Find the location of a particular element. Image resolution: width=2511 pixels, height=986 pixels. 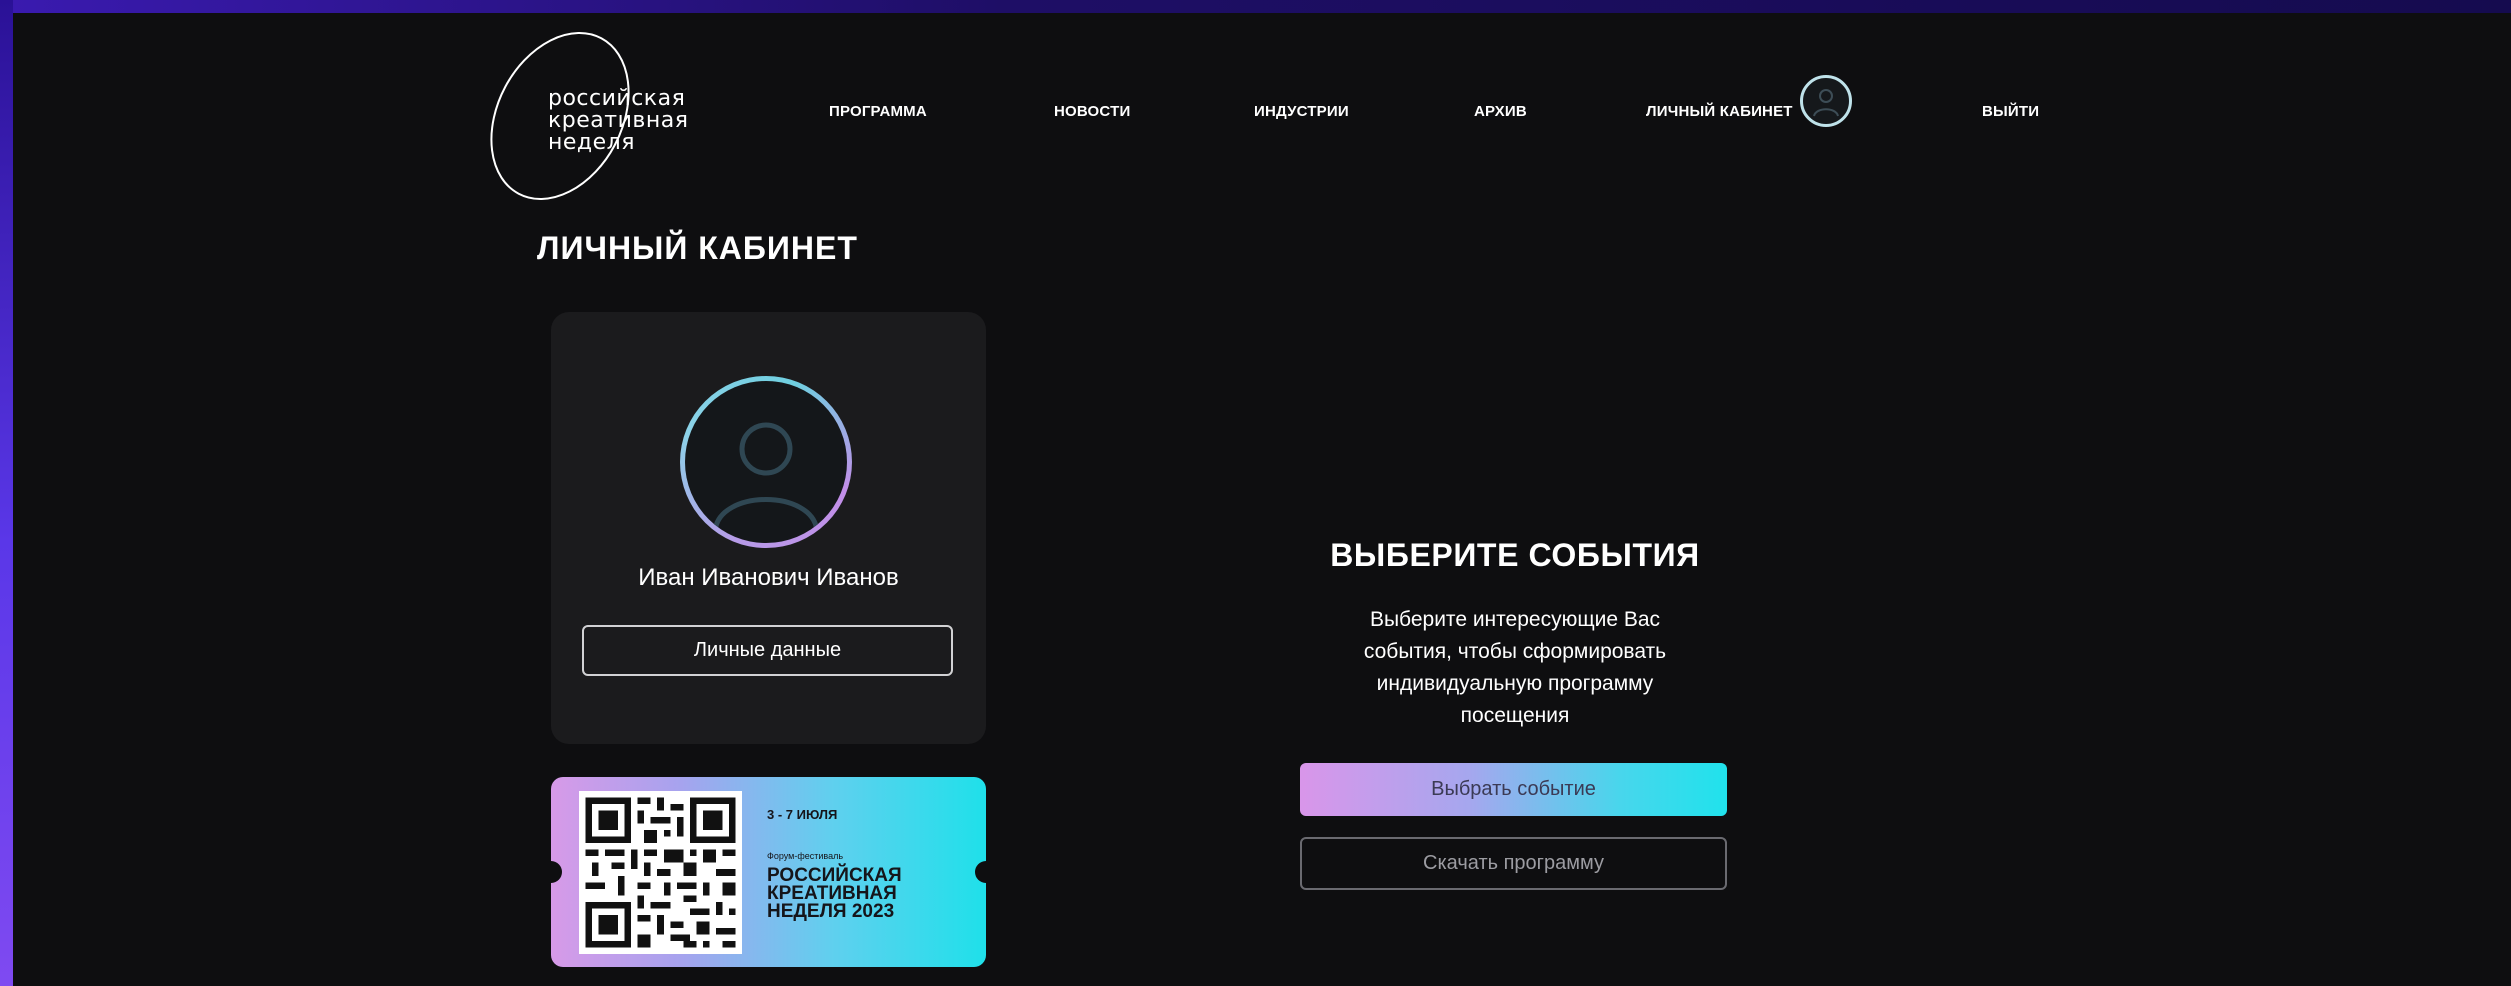

logo: российская креативная неделя is located at coordinates (618, 110).